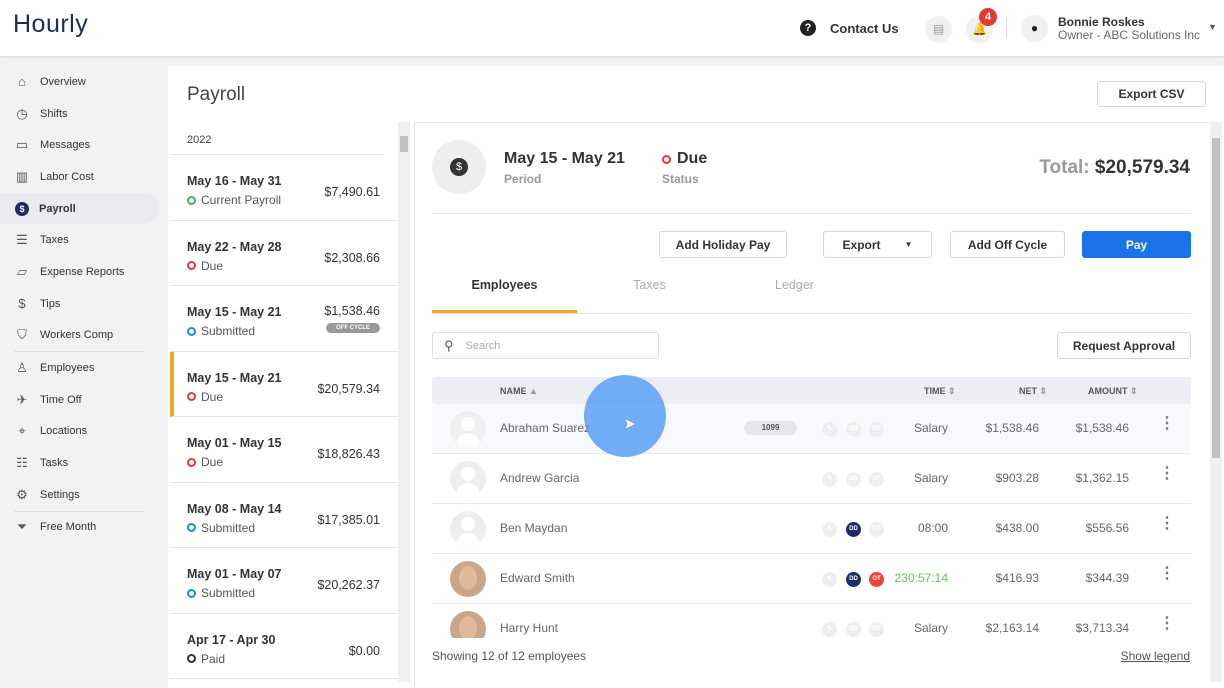  Describe the element at coordinates (938, 29) in the screenshot. I see `messages-icon: ▤` at that location.